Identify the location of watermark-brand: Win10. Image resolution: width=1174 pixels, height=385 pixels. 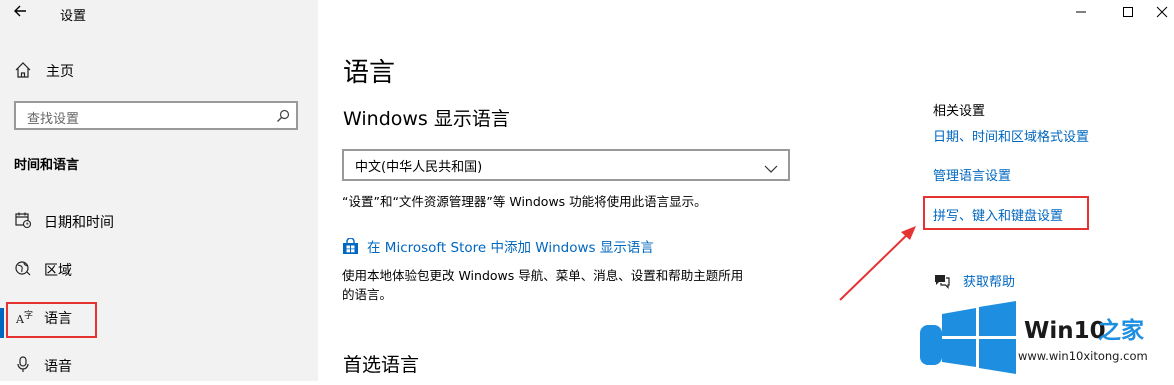
(1065, 331).